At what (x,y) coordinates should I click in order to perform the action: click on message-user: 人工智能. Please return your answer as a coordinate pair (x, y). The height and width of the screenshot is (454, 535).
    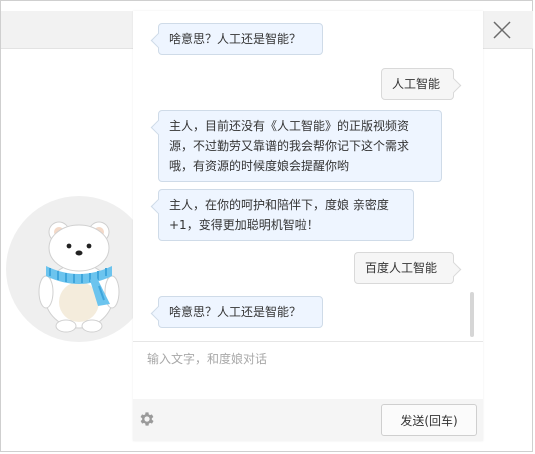
    Looking at the image, I should click on (417, 84).